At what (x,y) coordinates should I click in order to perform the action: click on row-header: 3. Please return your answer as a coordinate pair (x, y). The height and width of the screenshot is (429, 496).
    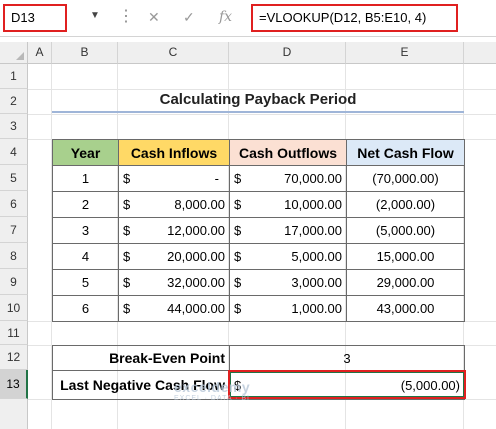
    Looking at the image, I should click on (14, 126).